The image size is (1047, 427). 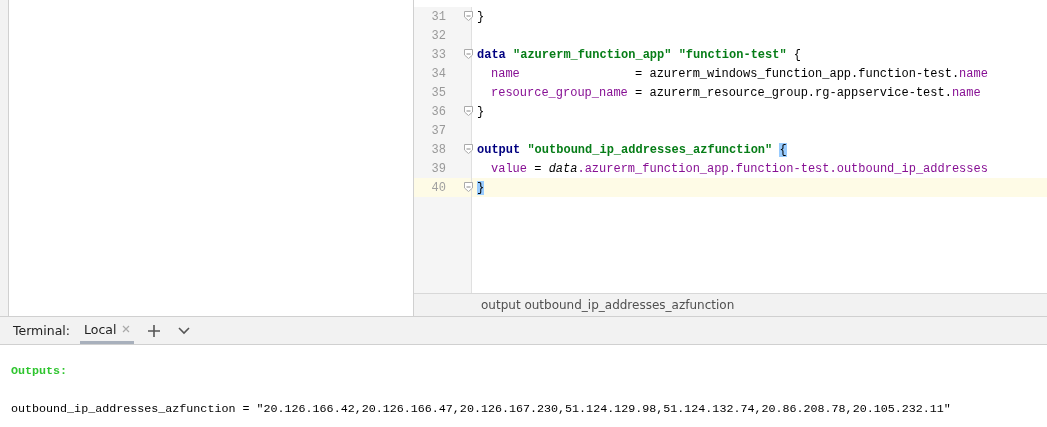 I want to click on output-heading: Outputs:, so click(x=40, y=372).